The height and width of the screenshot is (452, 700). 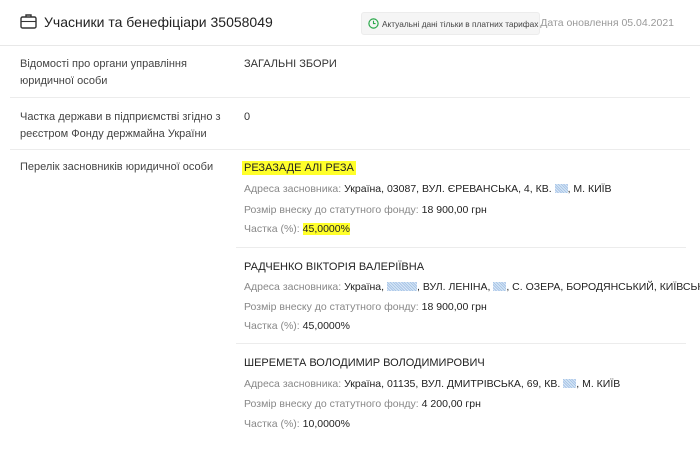 What do you see at coordinates (364, 363) in the screenshot?
I see `founder-name: ШЕРЕМЕТА ВОЛОДИМИР ВОЛОДИМИРОВИЧ` at bounding box center [364, 363].